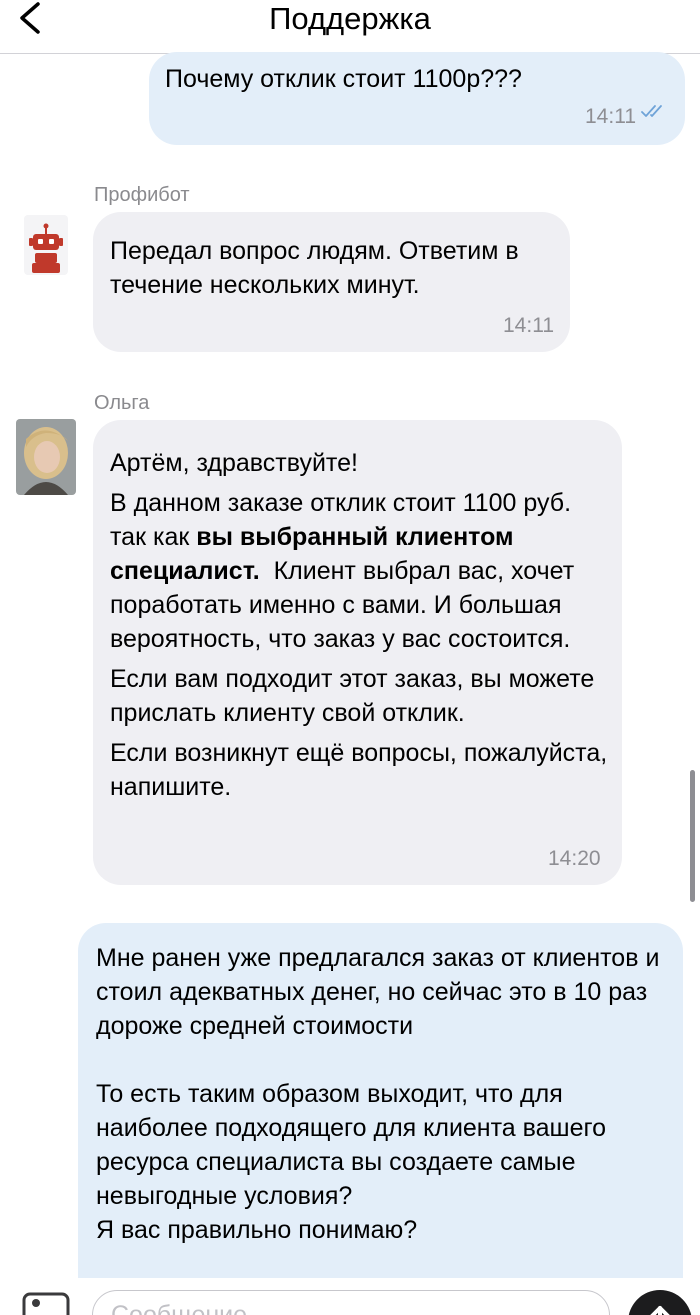  I want to click on arrow-up-icon, so click(660, 1310).